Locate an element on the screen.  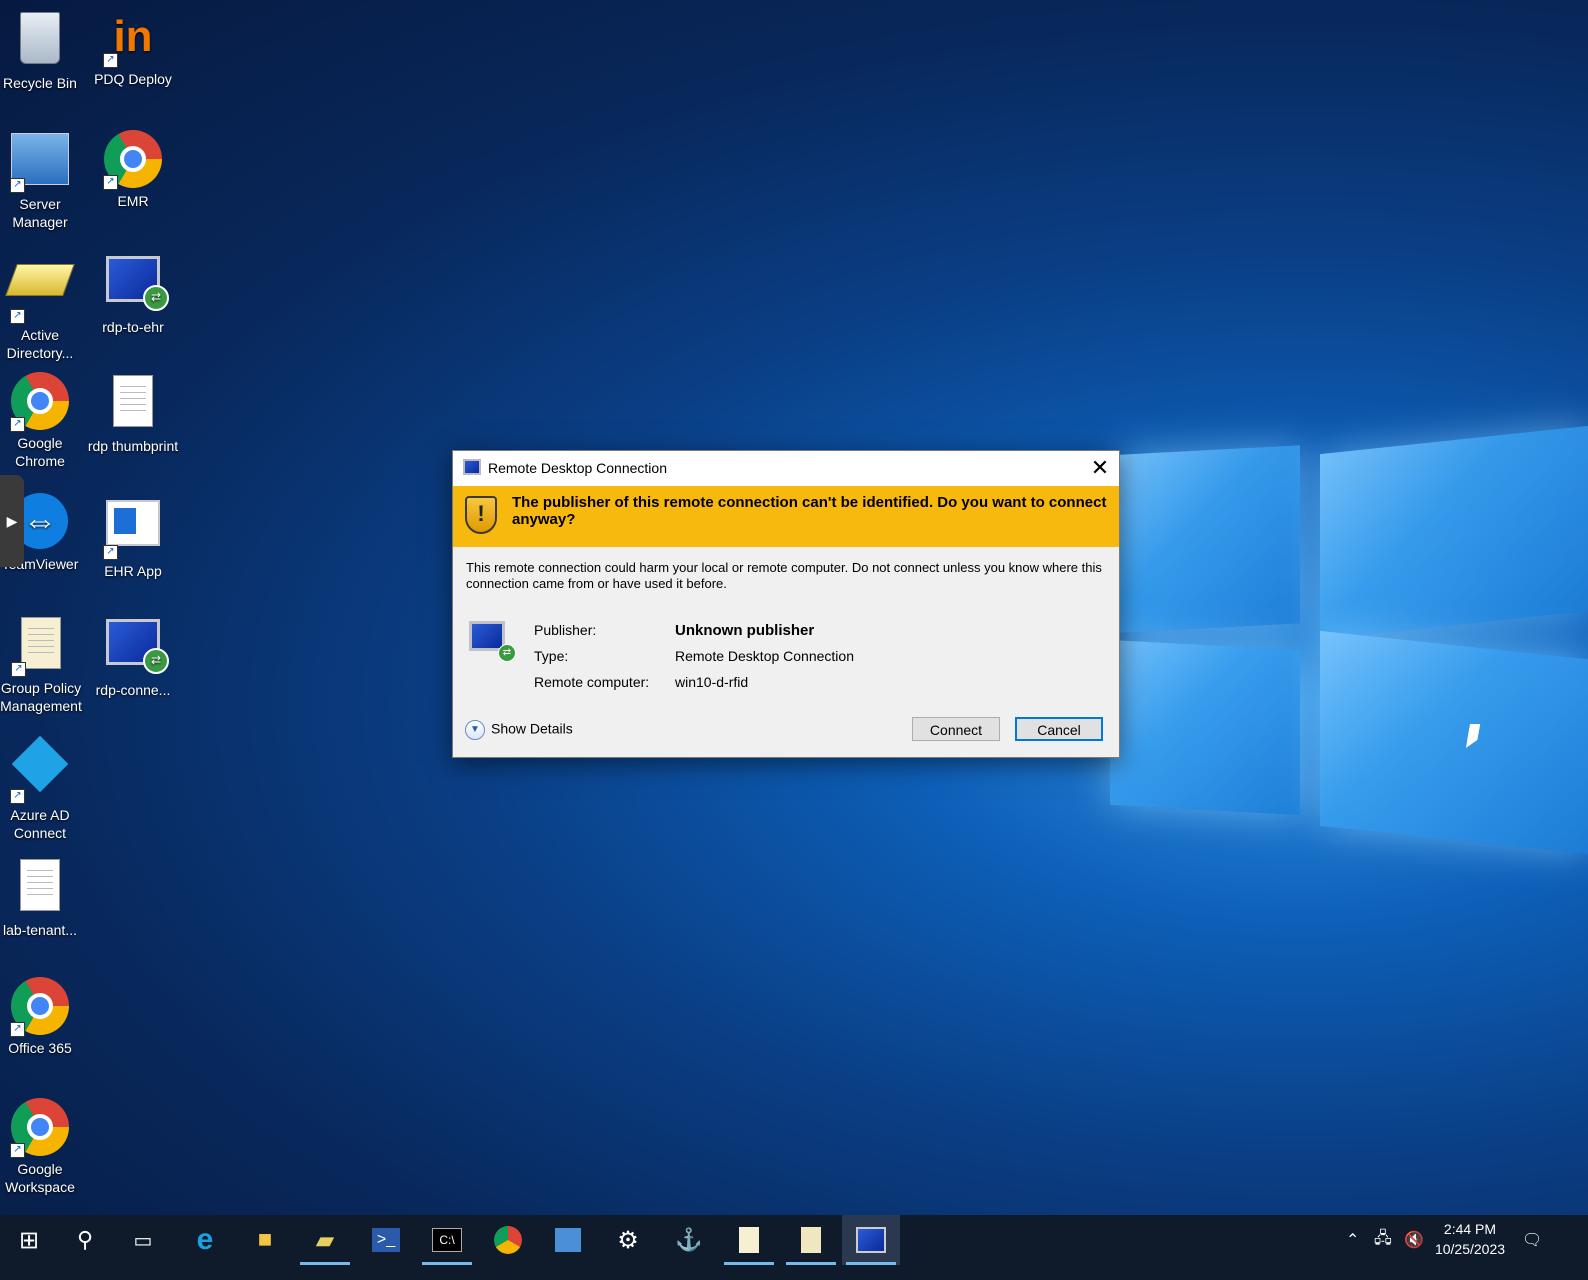
tray-volume: 🔇 is located at coordinates (1414, 1240).